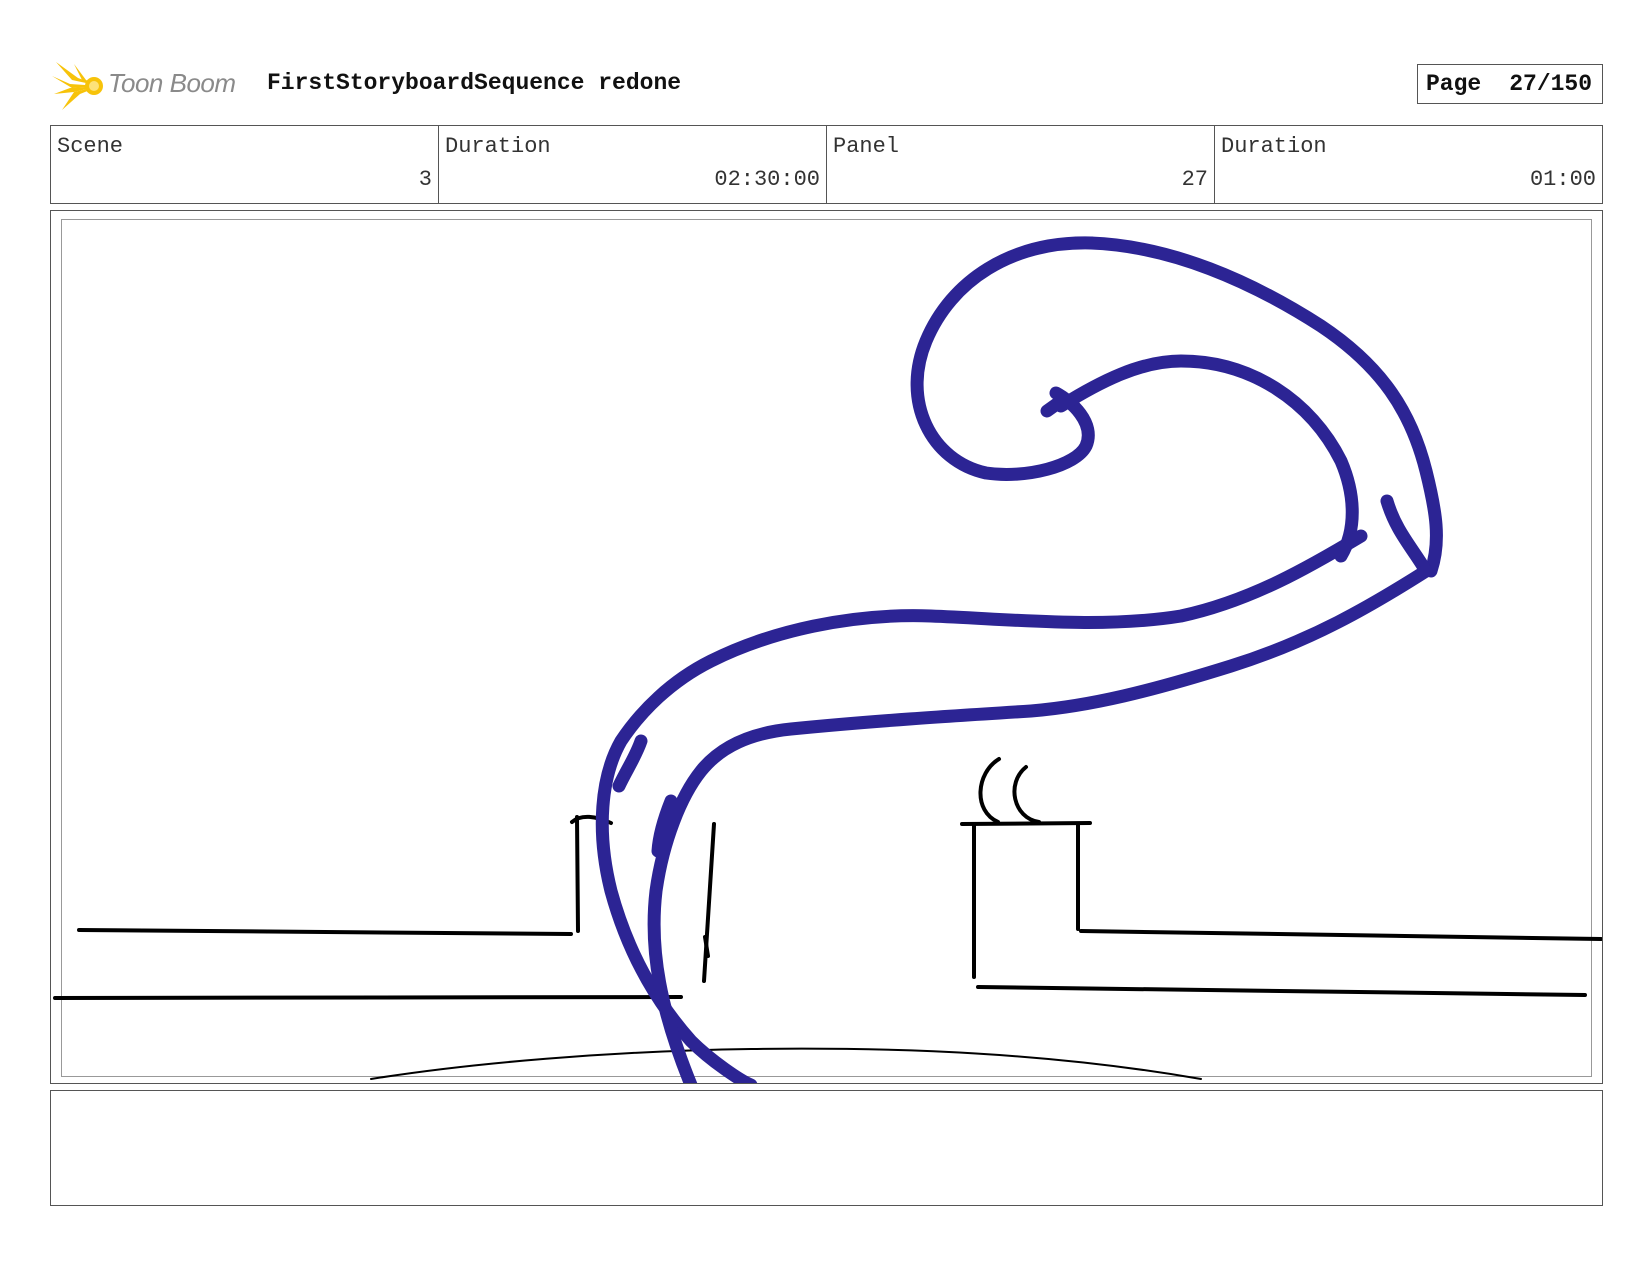 This screenshot has width=1650, height=1275. Describe the element at coordinates (90, 146) in the screenshot. I see `scene-label: Scene` at that location.